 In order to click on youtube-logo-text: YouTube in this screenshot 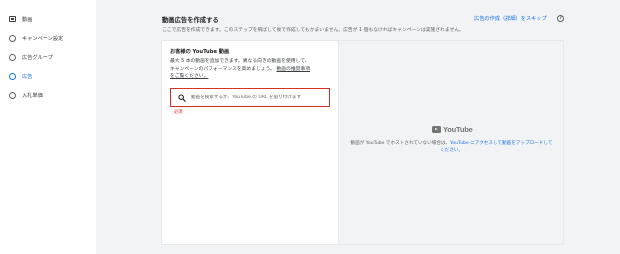, I will do `click(458, 129)`.